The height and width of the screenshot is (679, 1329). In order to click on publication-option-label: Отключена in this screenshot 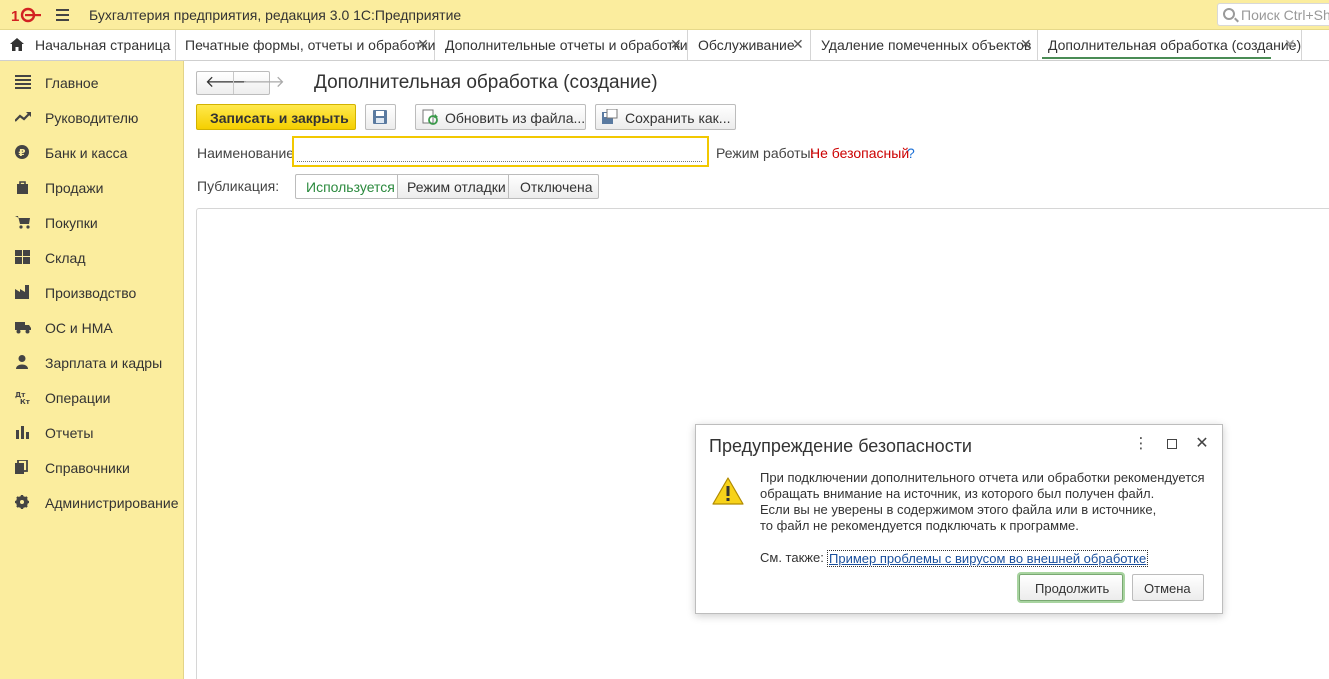, I will do `click(556, 187)`.